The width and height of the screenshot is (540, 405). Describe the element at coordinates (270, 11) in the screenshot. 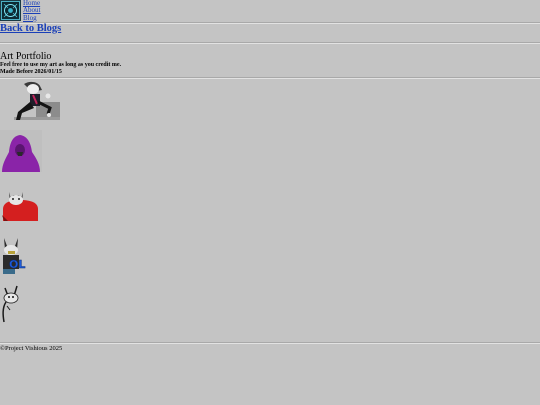

I see `top-bar: Home About Blog` at that location.